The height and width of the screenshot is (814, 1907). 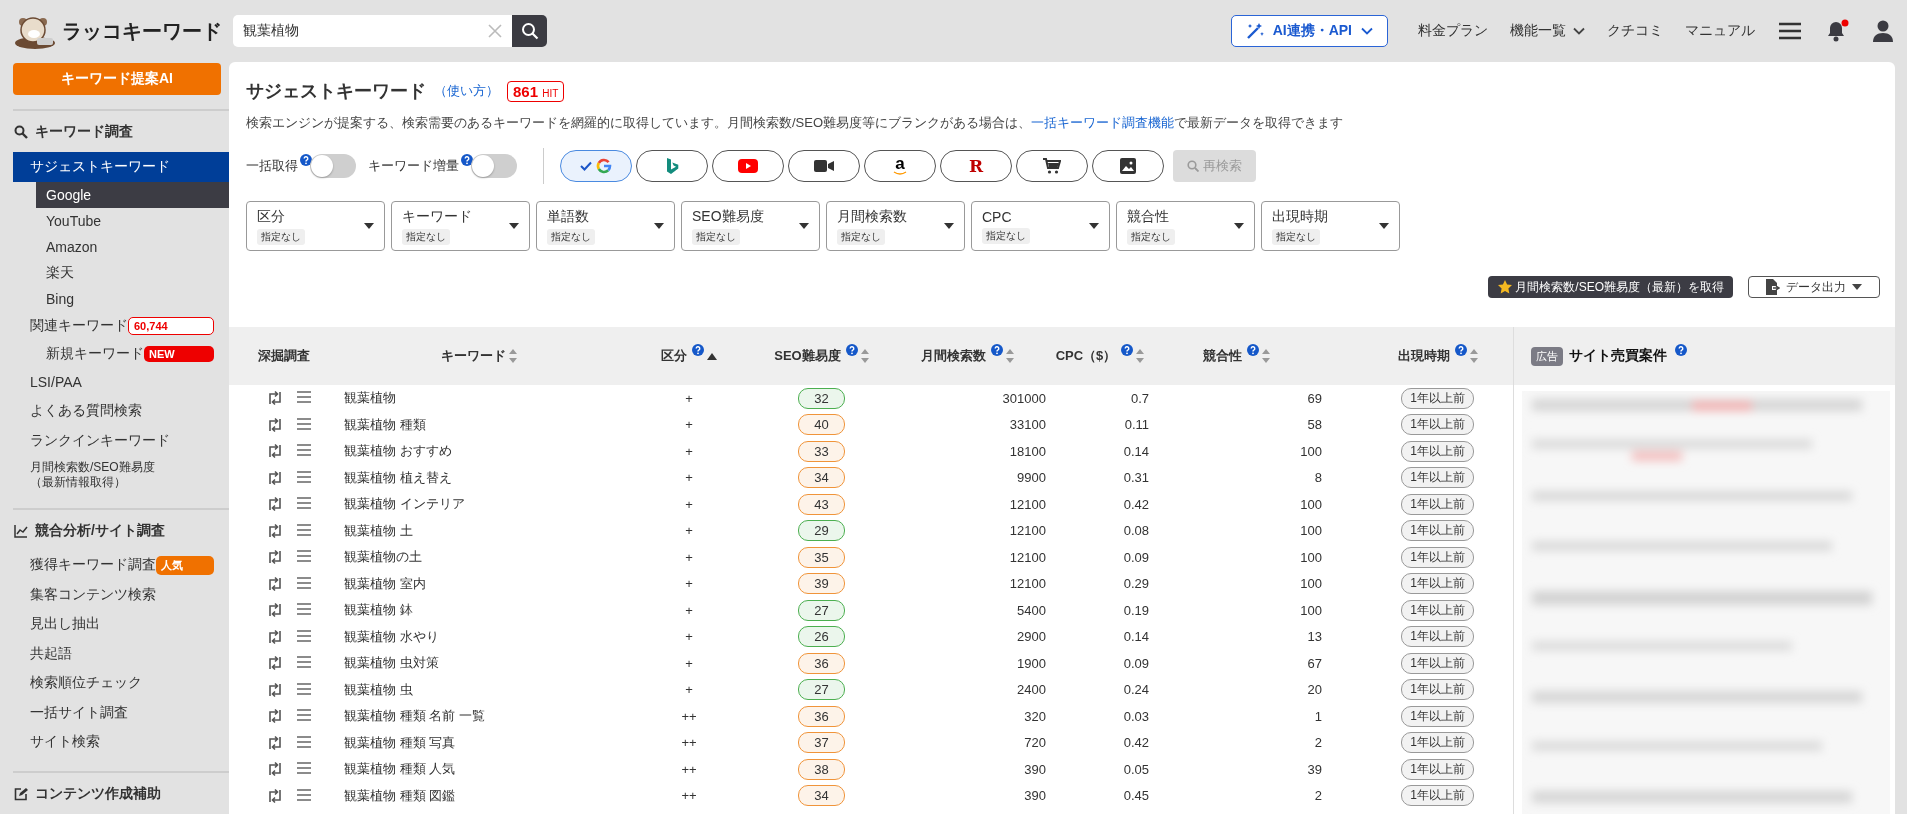 What do you see at coordinates (1883, 31) in the screenshot?
I see `user-icon` at bounding box center [1883, 31].